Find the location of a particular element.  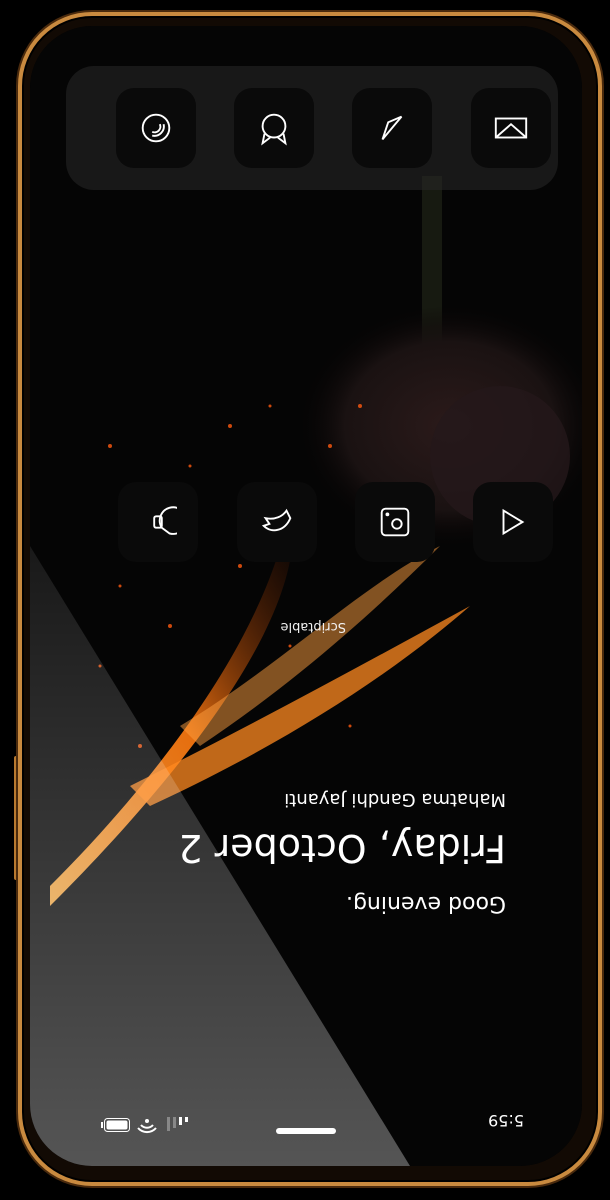

compass-app is located at coordinates (392, 128).